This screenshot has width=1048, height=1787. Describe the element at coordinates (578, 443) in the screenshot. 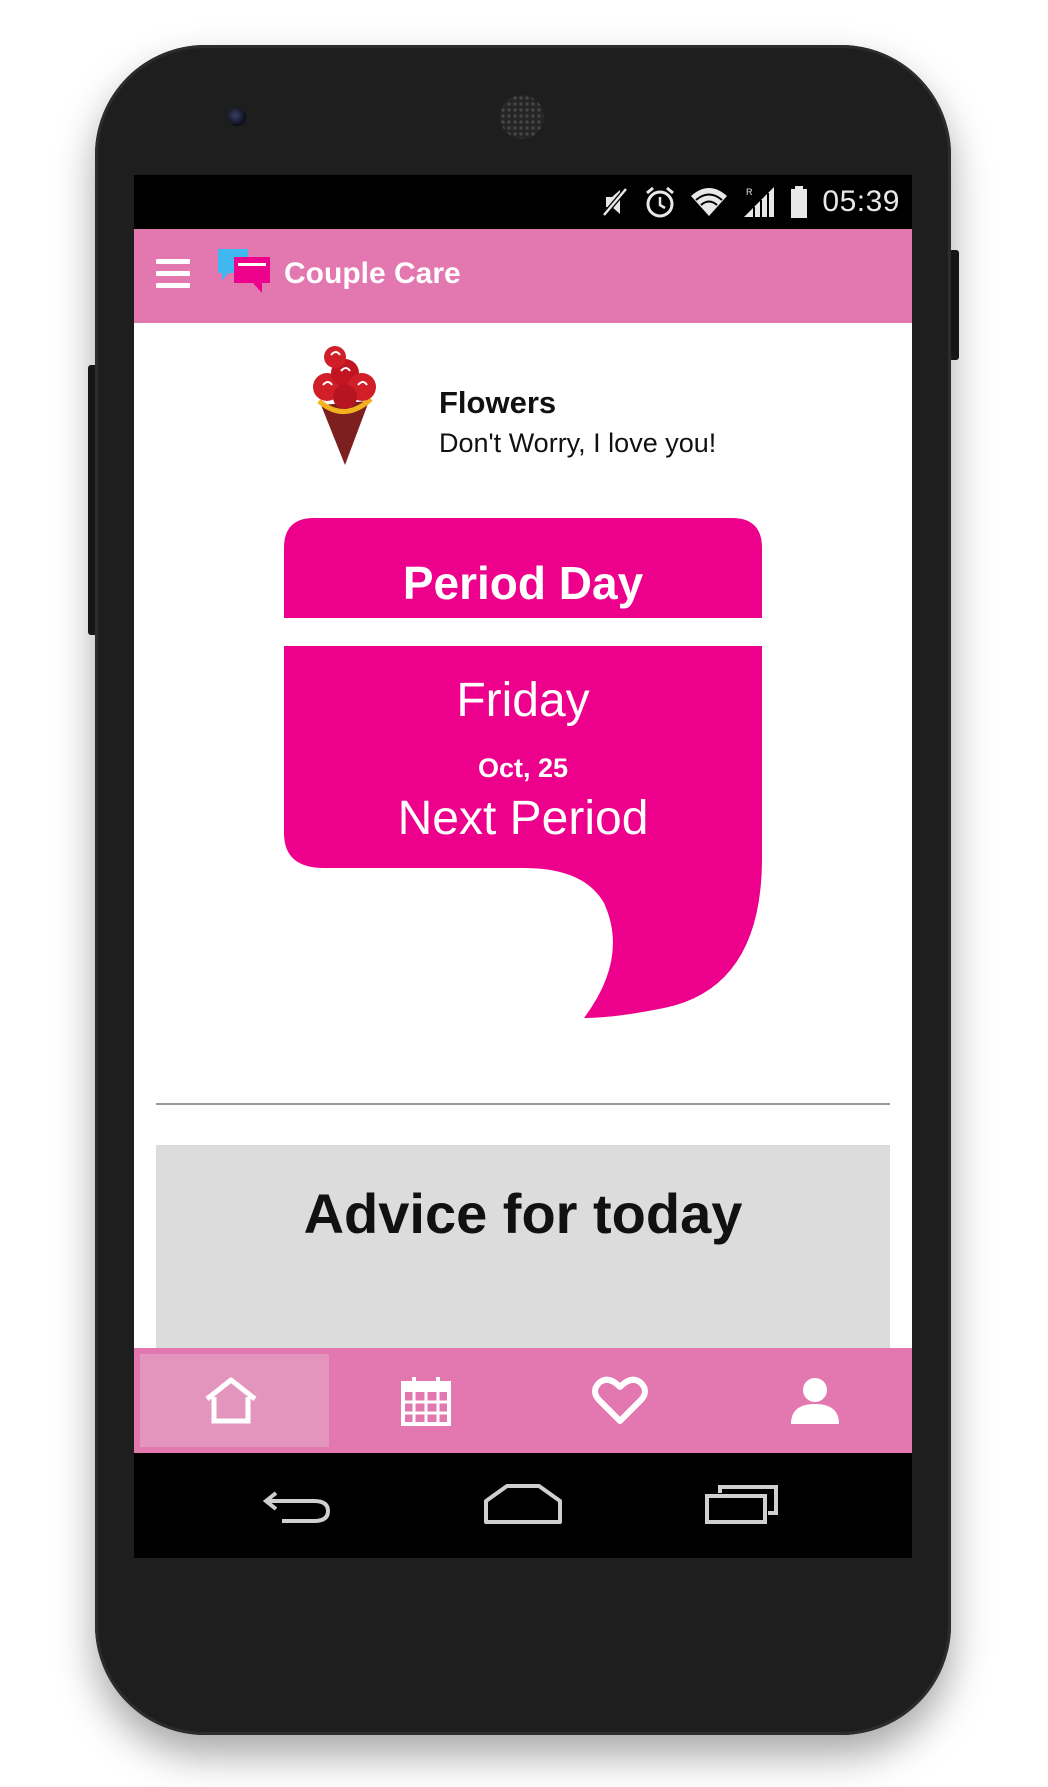

I see `flowers-message: Don't Worry, I love you!` at that location.